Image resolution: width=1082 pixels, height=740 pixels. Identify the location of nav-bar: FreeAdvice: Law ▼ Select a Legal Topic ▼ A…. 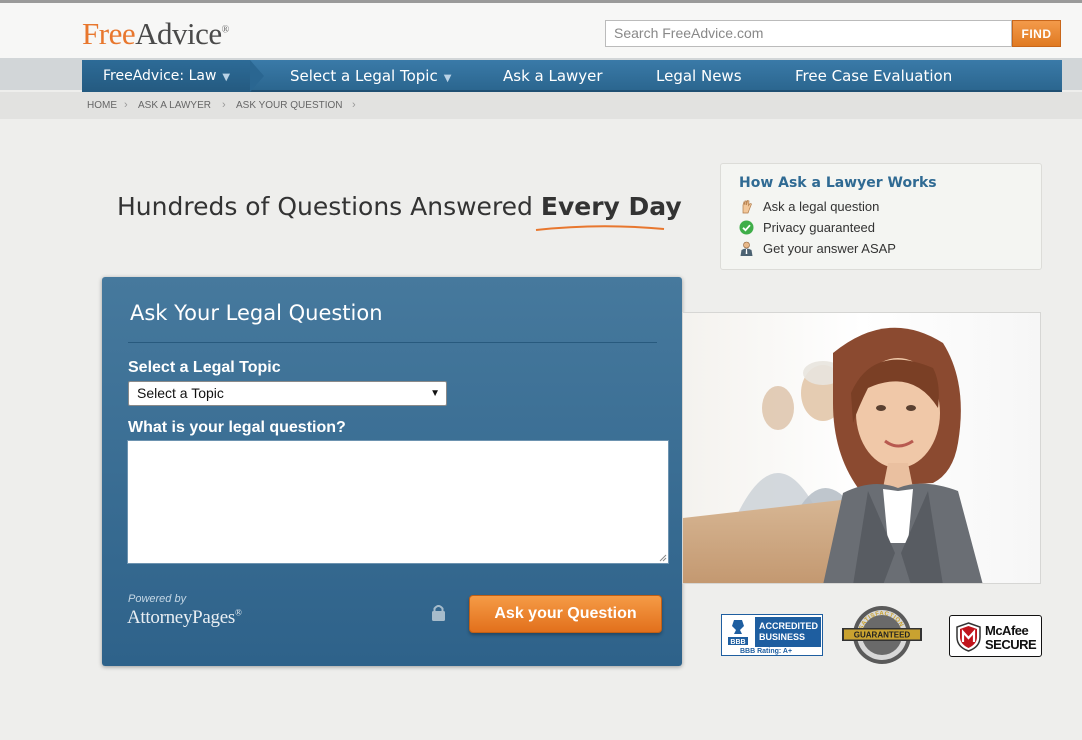
(572, 76).